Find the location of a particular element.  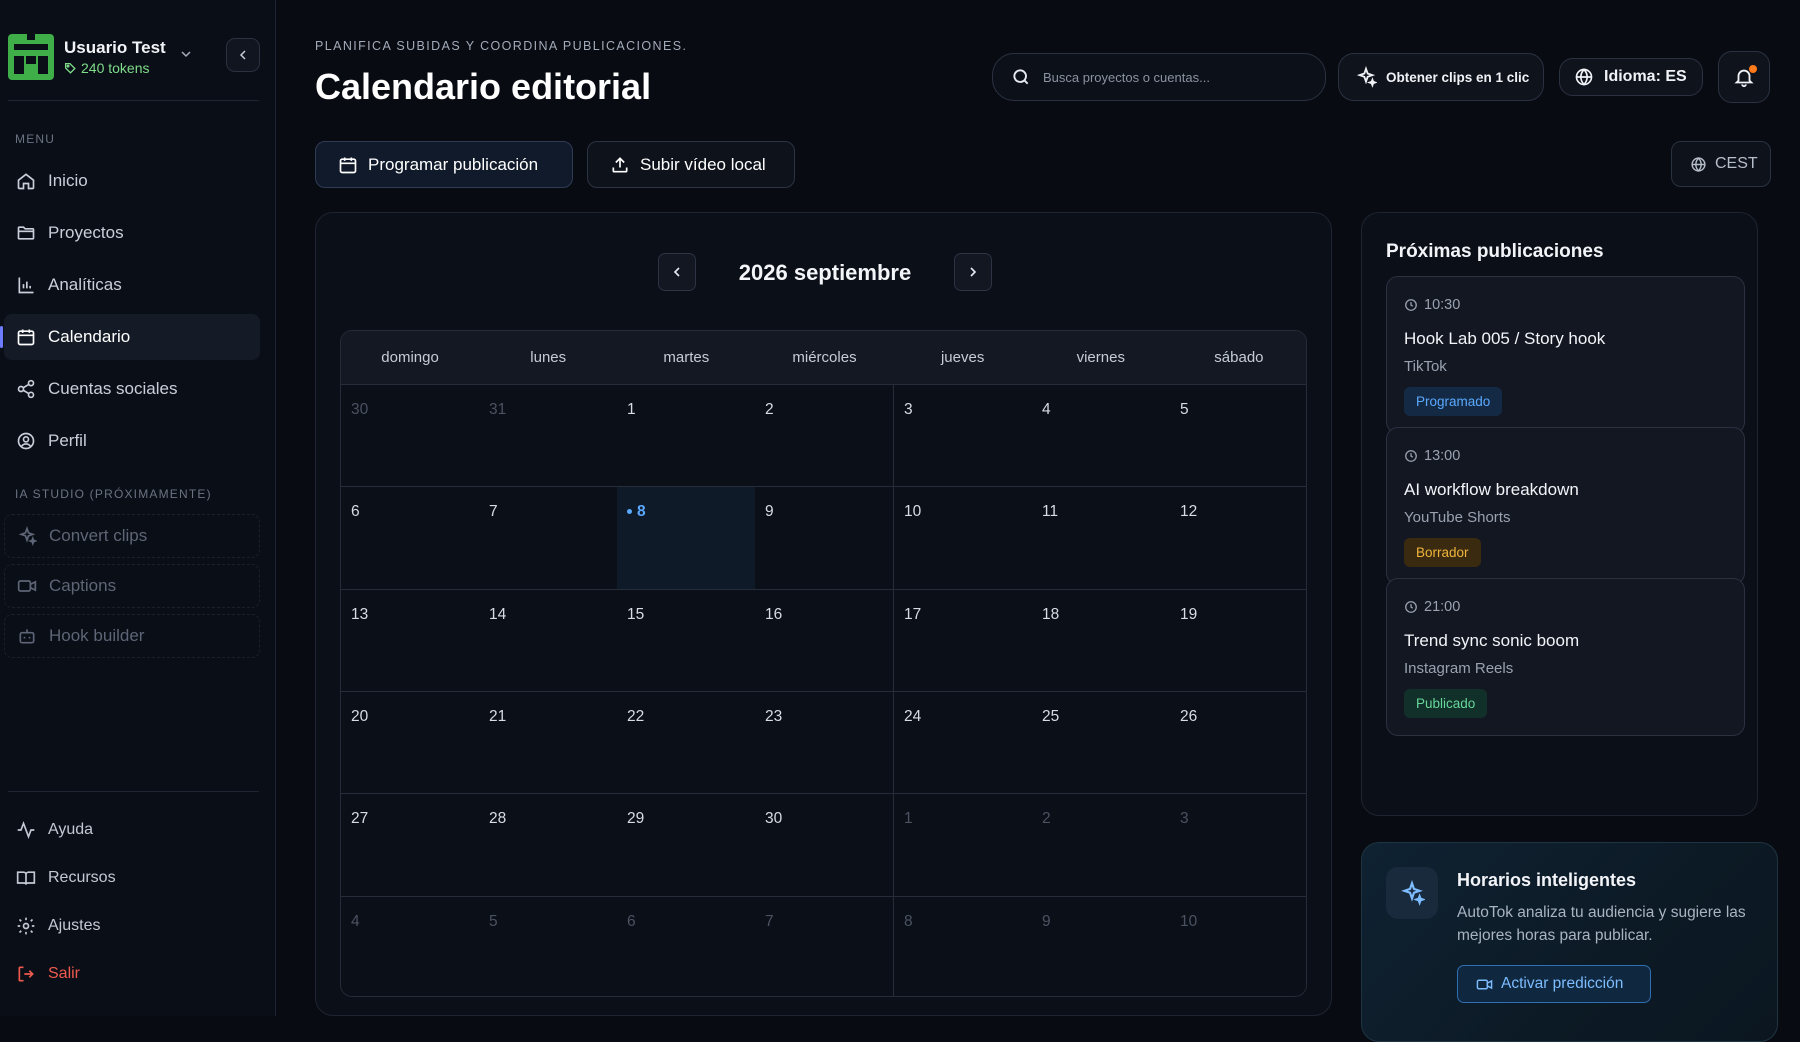

sidebar-item-analiticas: Analíticas is located at coordinates (132, 285).